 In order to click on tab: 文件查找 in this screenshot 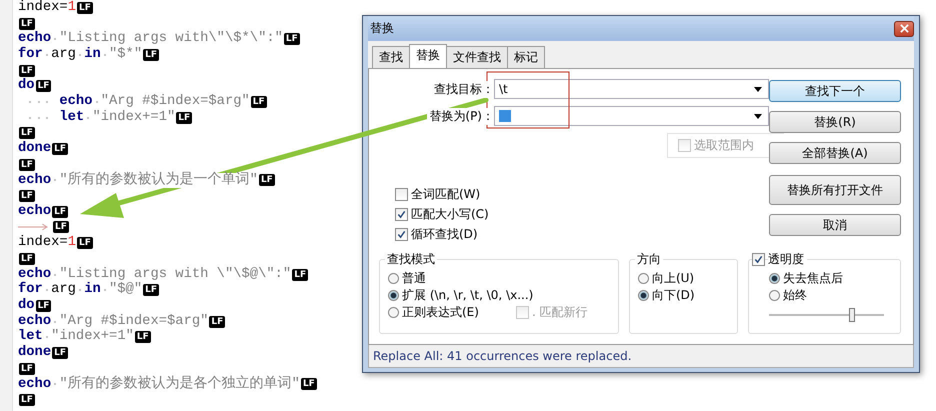, I will do `click(477, 57)`.